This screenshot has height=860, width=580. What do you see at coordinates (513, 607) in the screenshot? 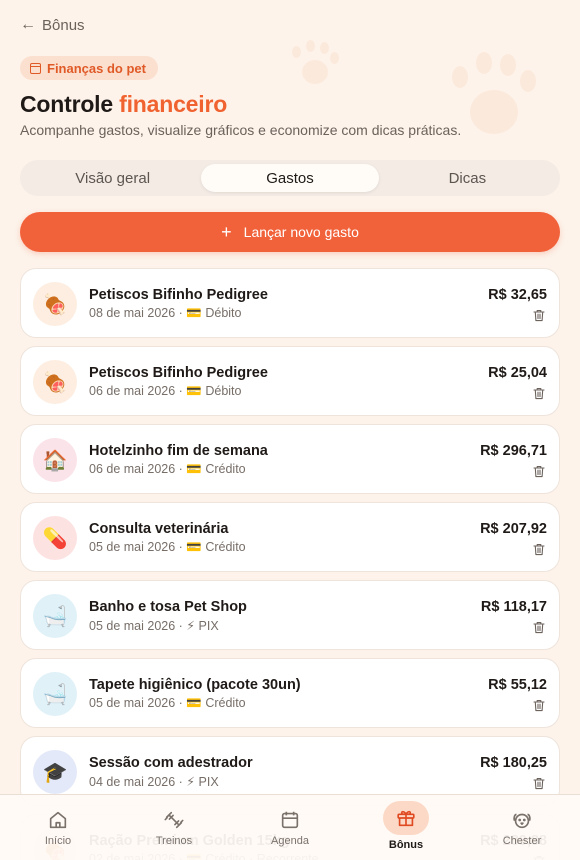
I see `expense-amount: R$ 118,17` at bounding box center [513, 607].